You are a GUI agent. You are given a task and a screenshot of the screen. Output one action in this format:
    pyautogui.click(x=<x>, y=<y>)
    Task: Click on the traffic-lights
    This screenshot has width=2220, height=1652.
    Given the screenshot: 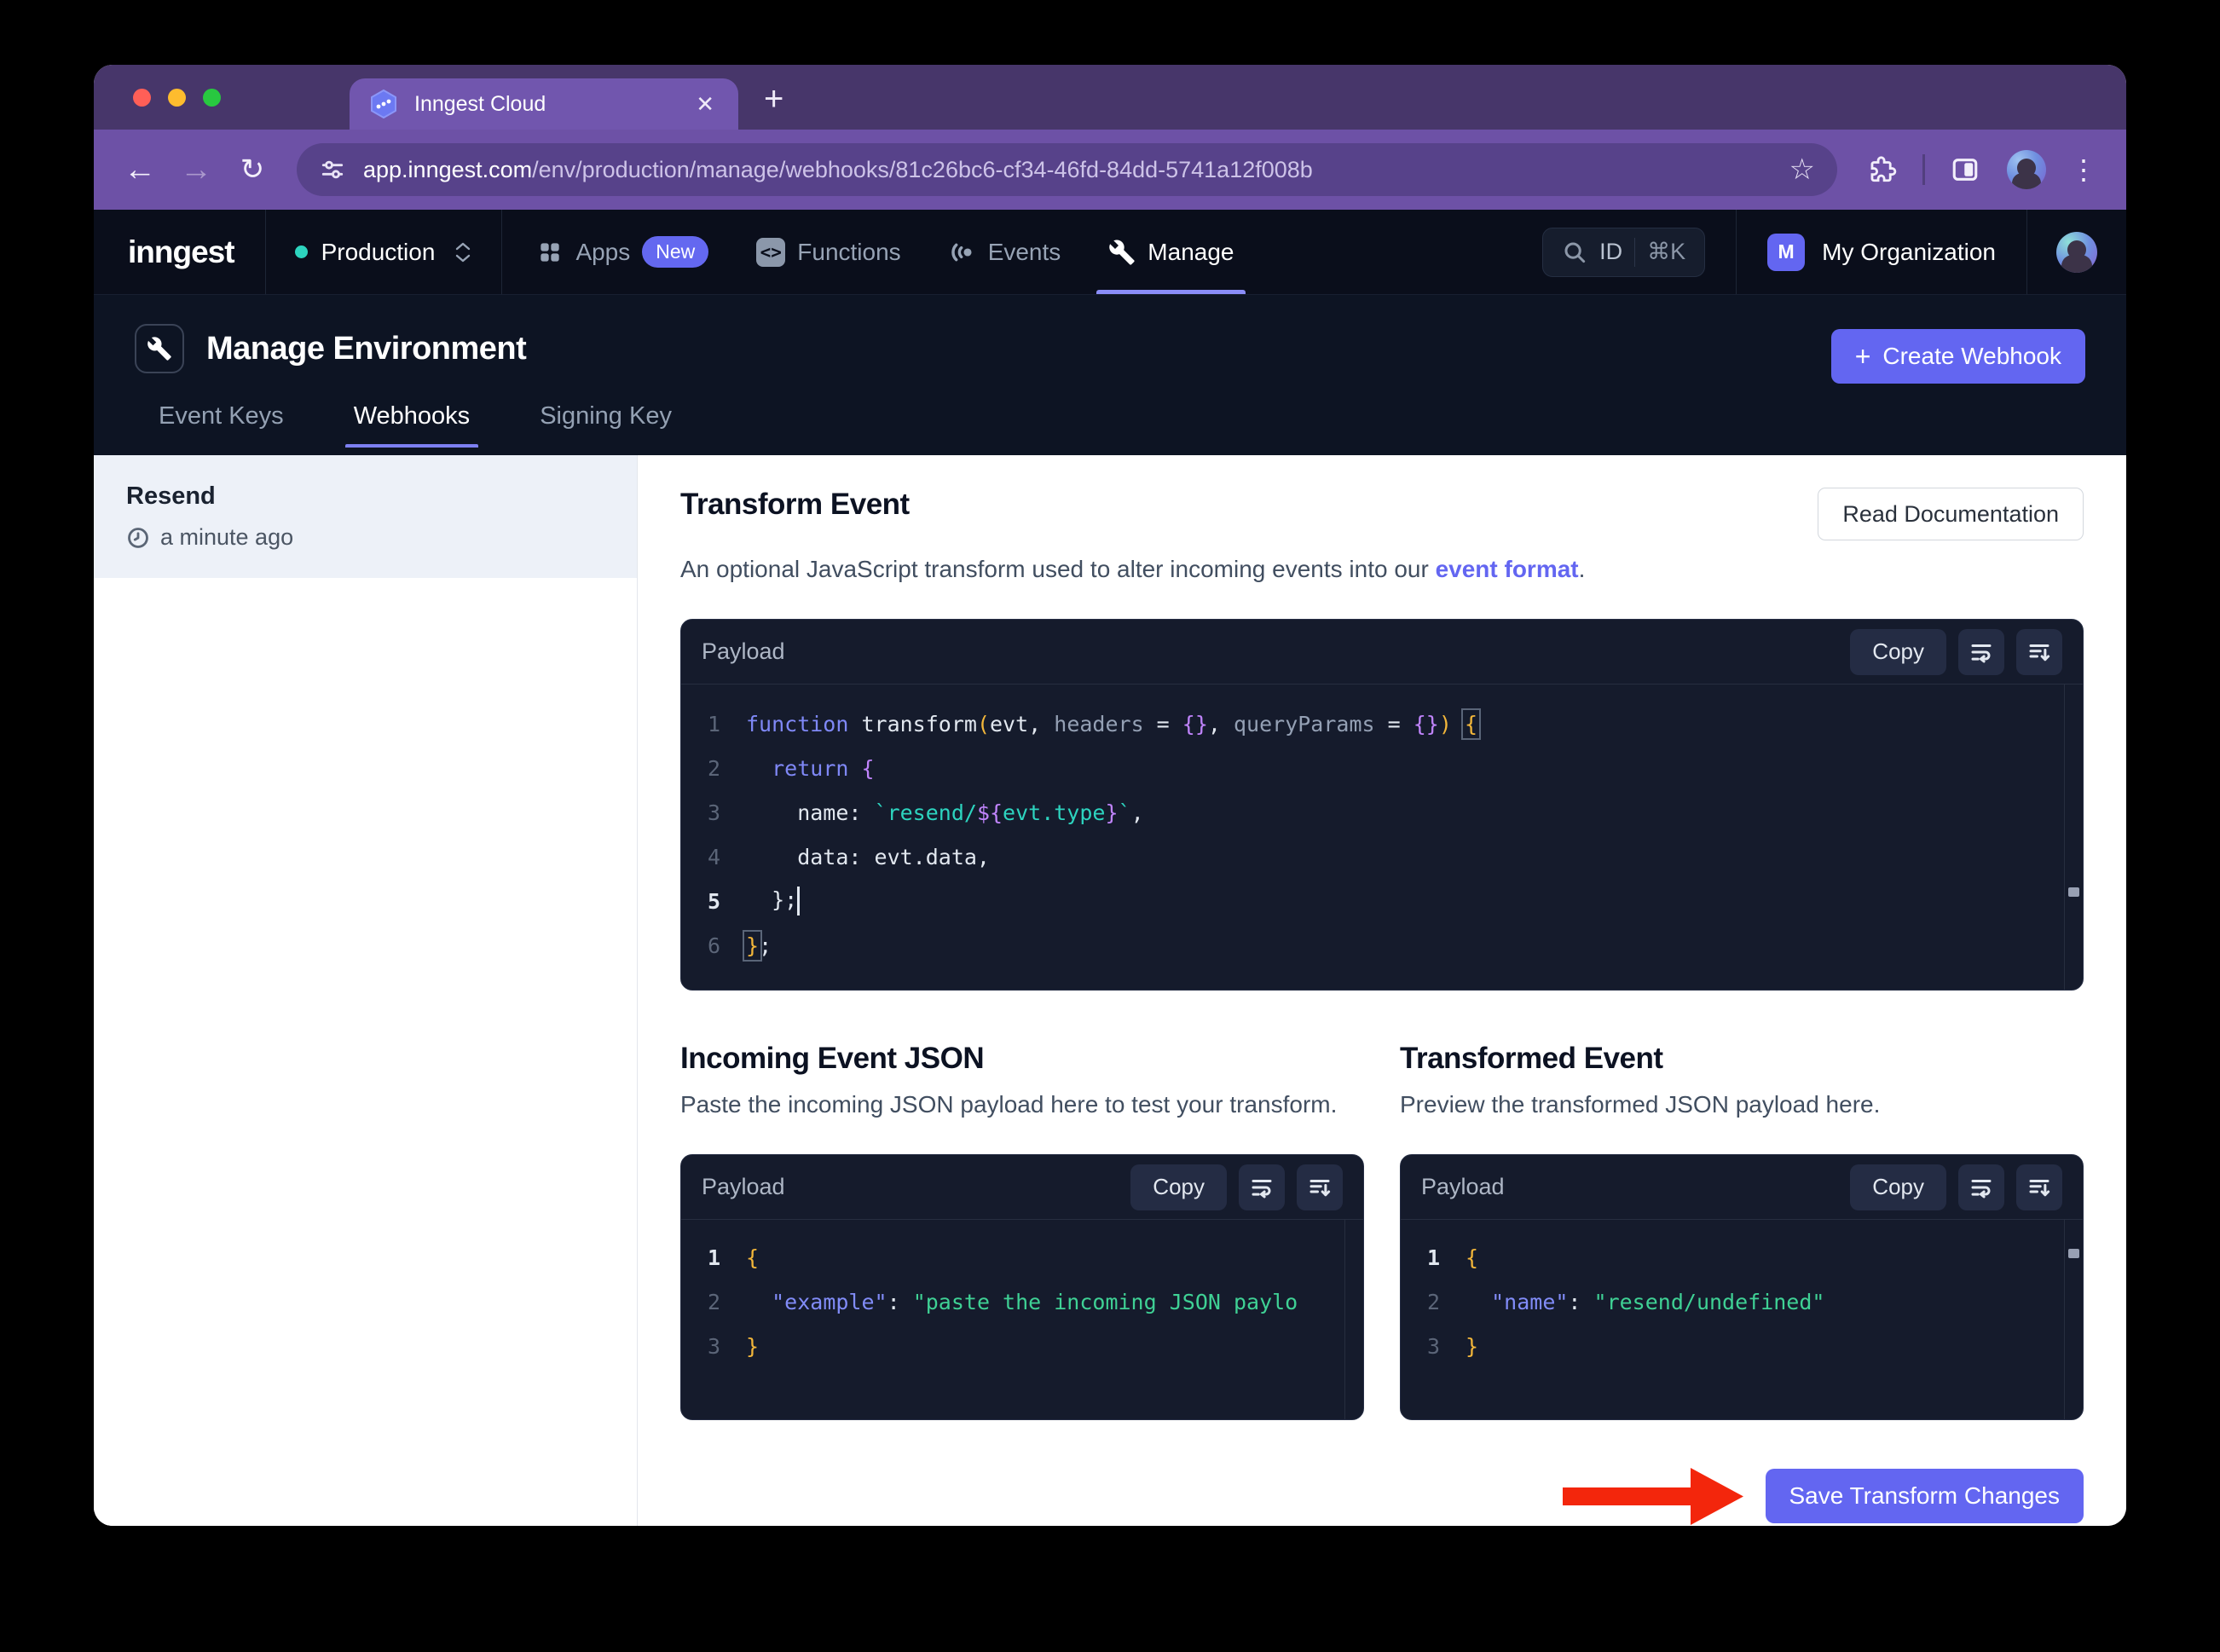 What is the action you would take?
    pyautogui.click(x=177, y=98)
    